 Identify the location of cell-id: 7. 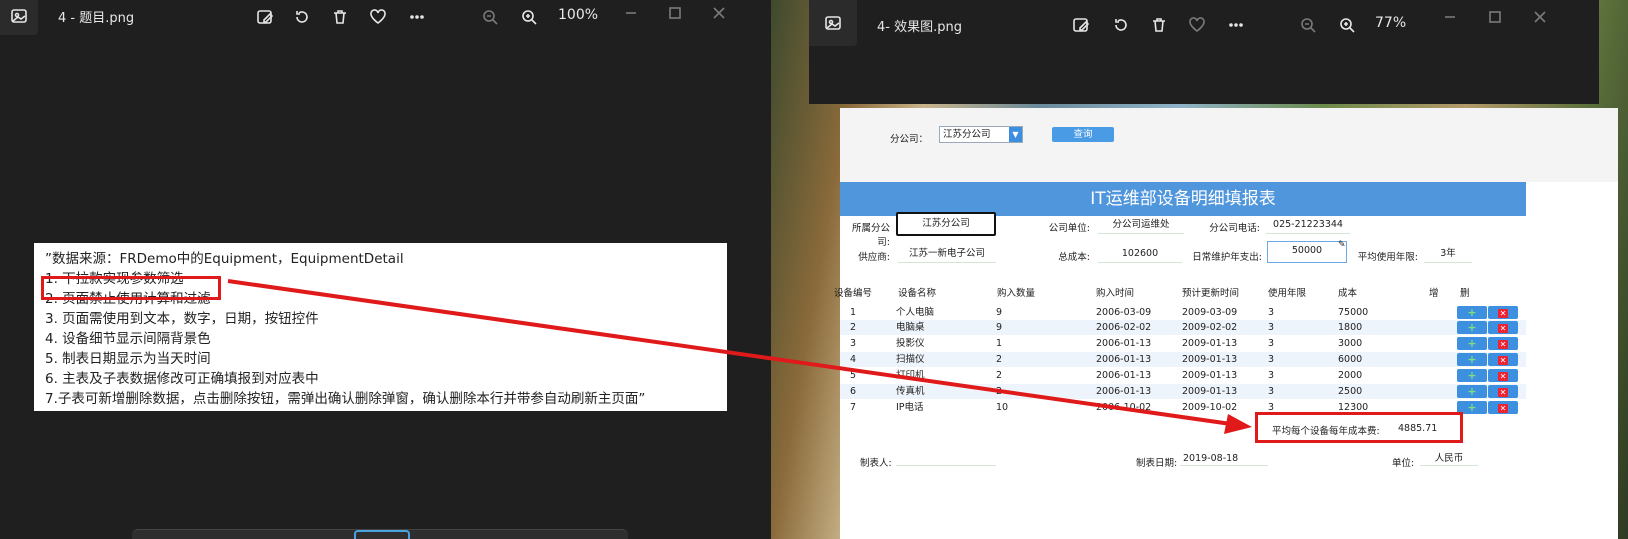
(853, 407).